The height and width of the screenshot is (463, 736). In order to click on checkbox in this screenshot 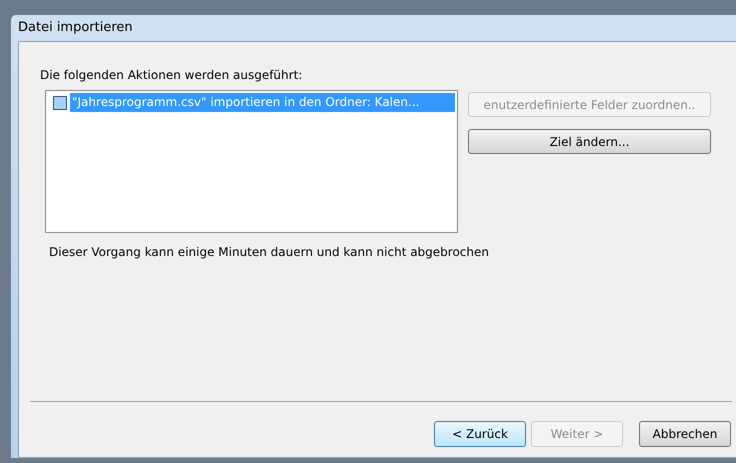, I will do `click(60, 103)`.